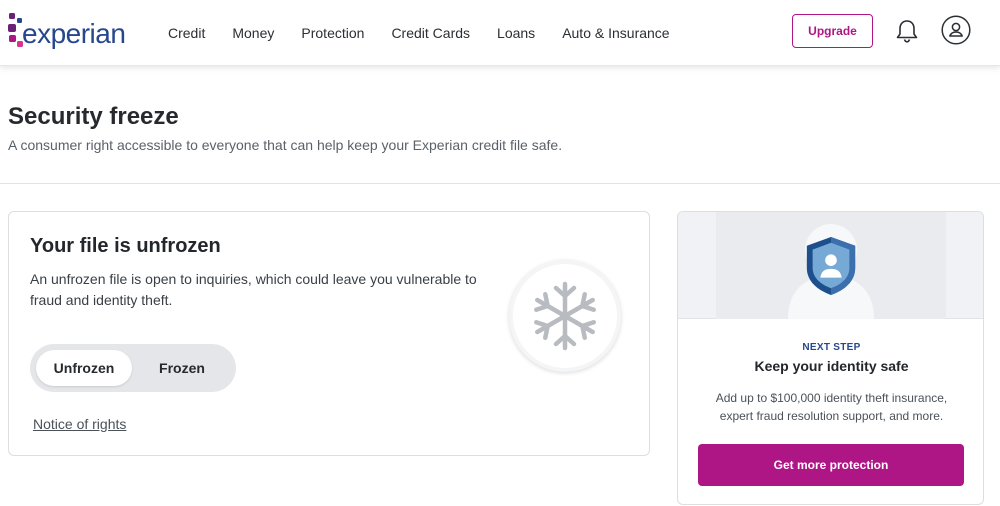  What do you see at coordinates (74, 33) in the screenshot?
I see `logo-wordmark: experian` at bounding box center [74, 33].